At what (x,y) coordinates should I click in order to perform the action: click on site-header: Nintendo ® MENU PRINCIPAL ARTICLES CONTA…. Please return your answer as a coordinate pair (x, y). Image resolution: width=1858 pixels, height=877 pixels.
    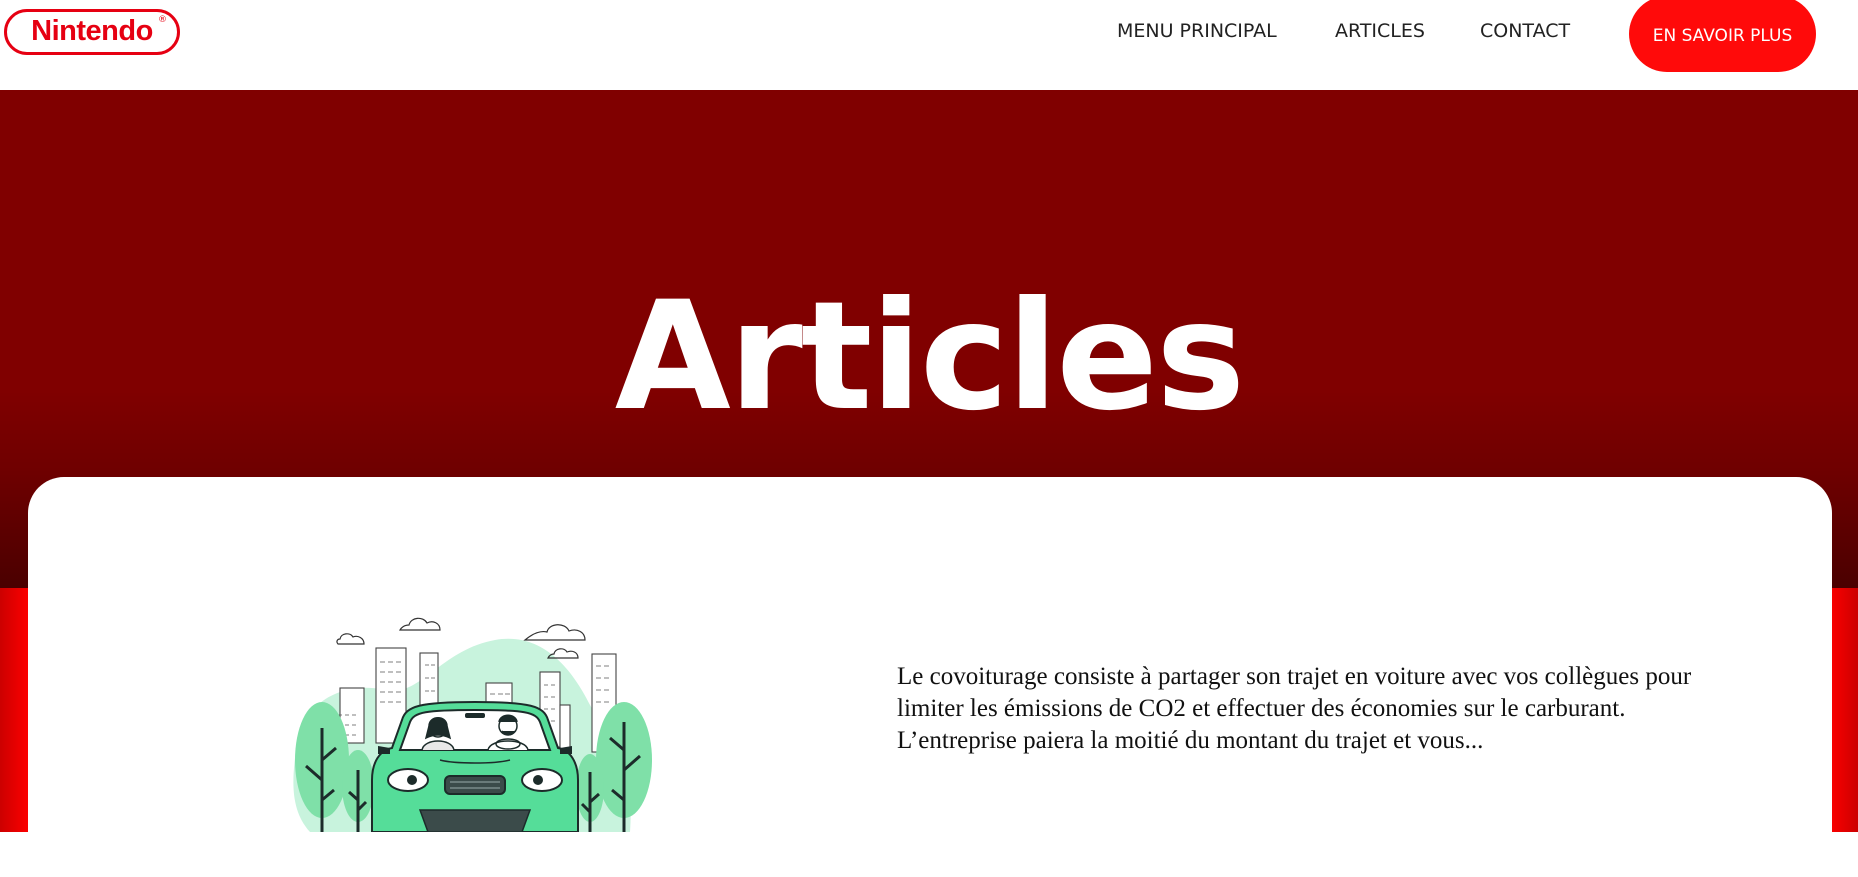
    Looking at the image, I should click on (929, 45).